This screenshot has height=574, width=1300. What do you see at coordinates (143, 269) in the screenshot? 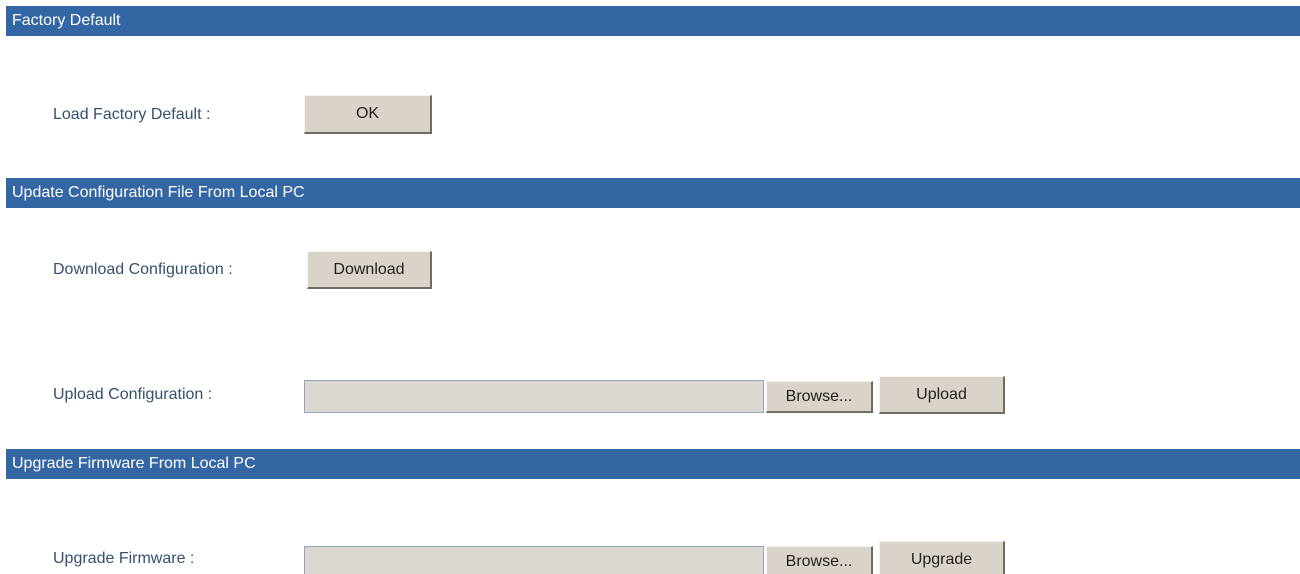
I see `download-configuration-label: Download Configuration :` at bounding box center [143, 269].